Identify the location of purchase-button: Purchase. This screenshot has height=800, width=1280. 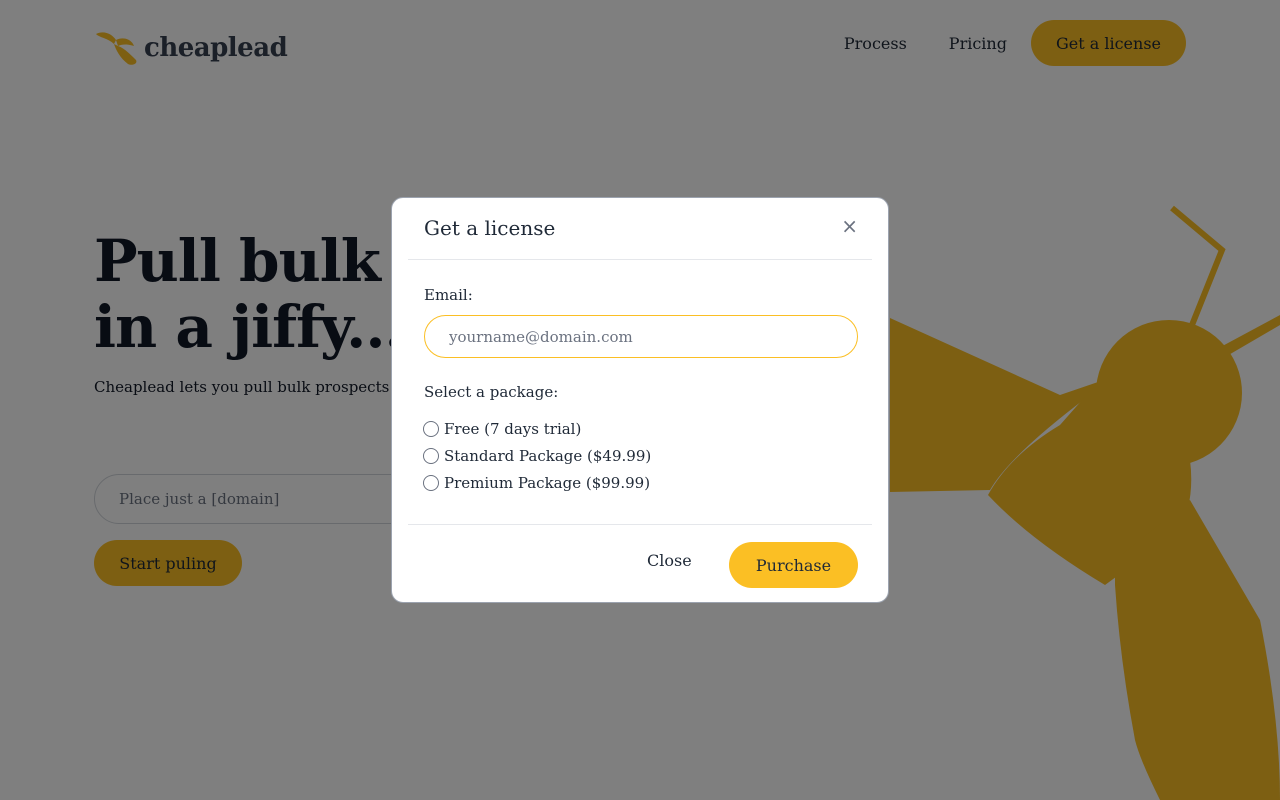
(793, 565).